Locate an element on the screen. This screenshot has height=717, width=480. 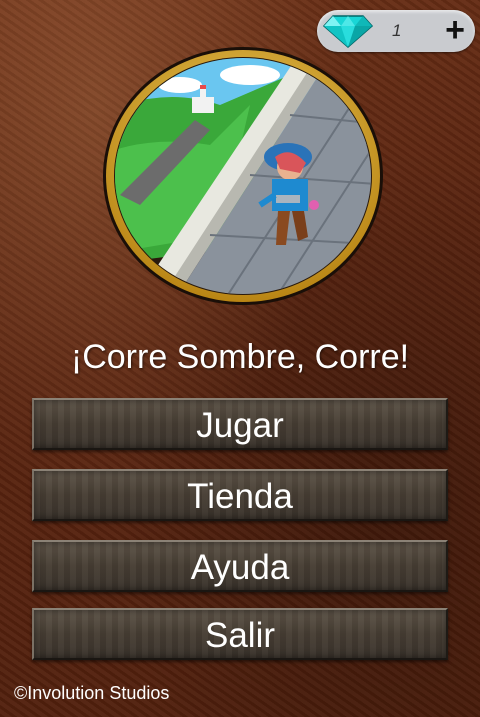
diamond-icon is located at coordinates (348, 31).